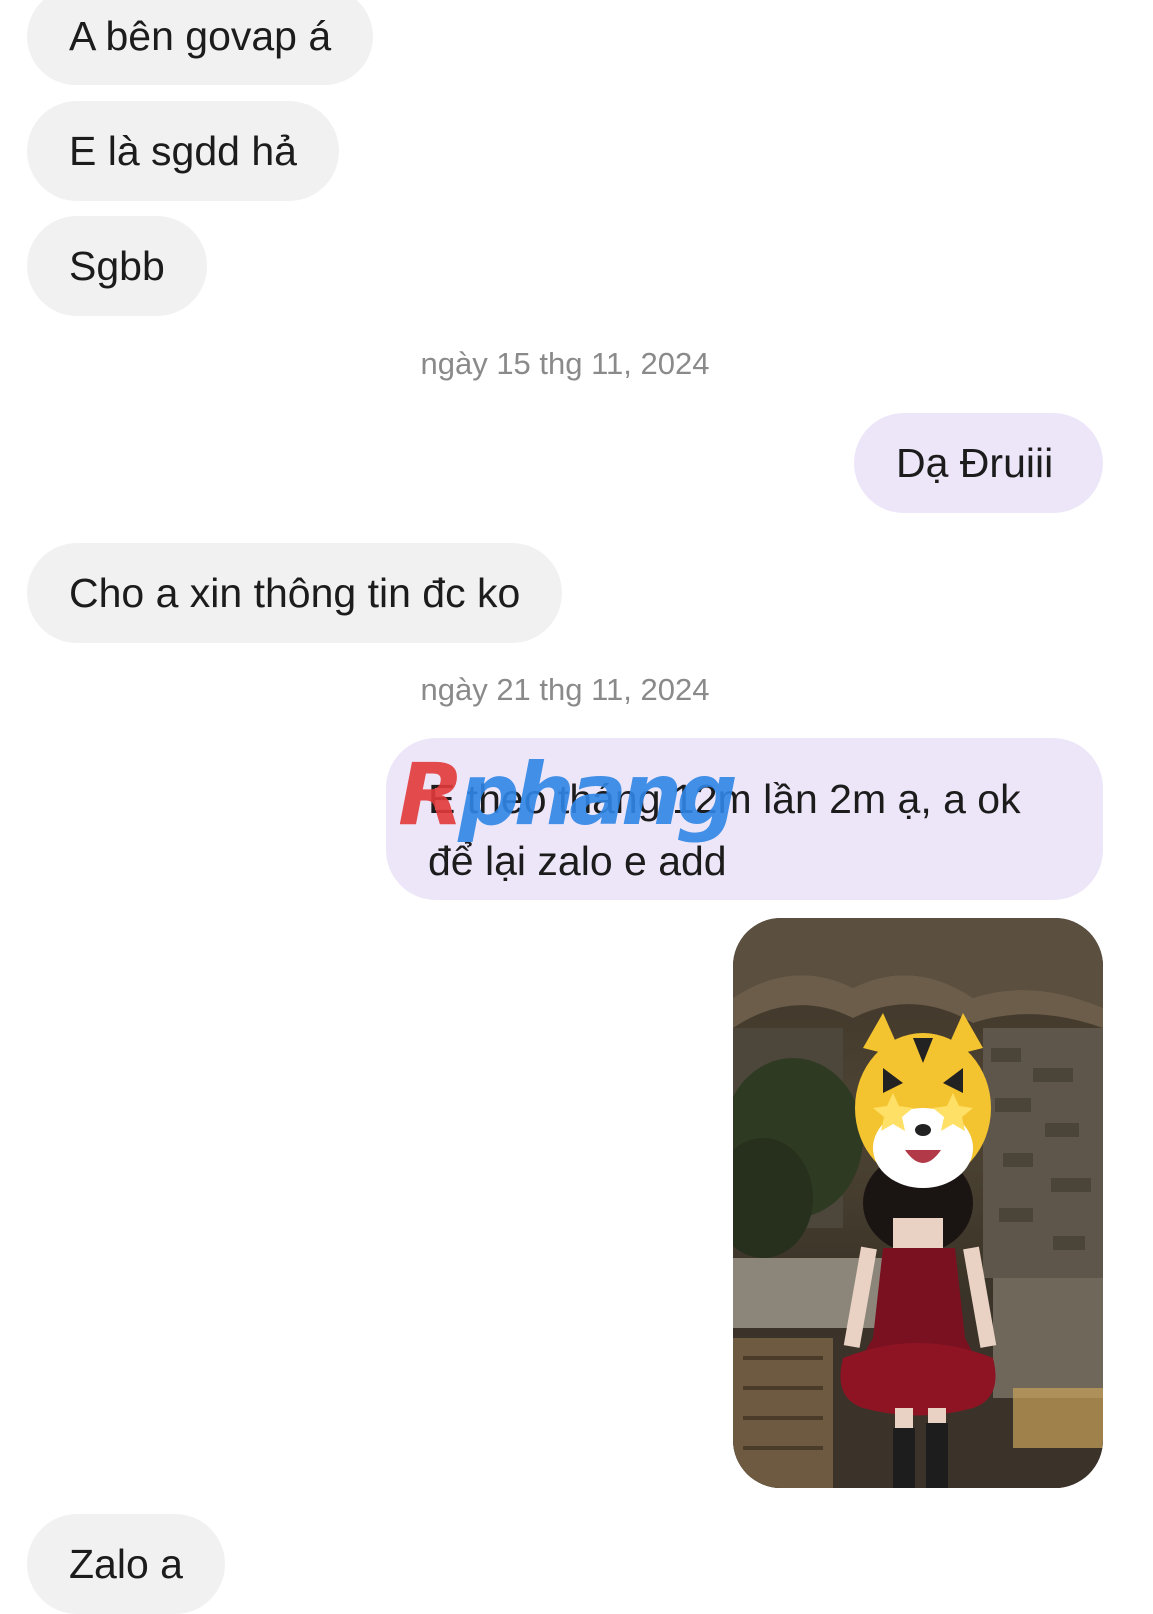 Image resolution: width=1153 pixels, height=1614 pixels. I want to click on outgoing-message: Dạ Đruiii, so click(978, 463).